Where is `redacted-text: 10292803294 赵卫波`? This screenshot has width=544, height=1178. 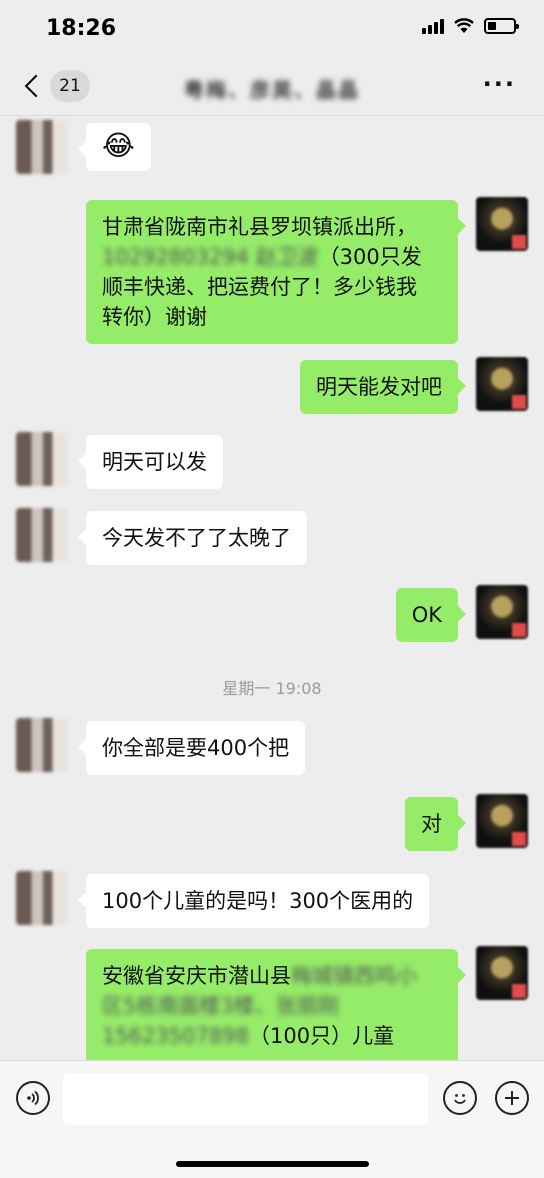
redacted-text: 10292803294 赵卫波 is located at coordinates (210, 257).